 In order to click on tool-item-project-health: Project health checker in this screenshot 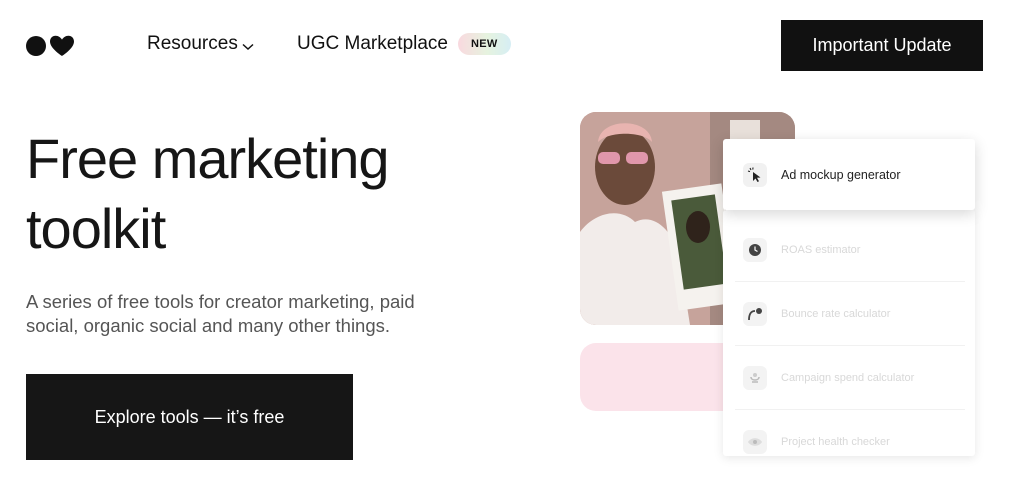, I will do `click(850, 442)`.